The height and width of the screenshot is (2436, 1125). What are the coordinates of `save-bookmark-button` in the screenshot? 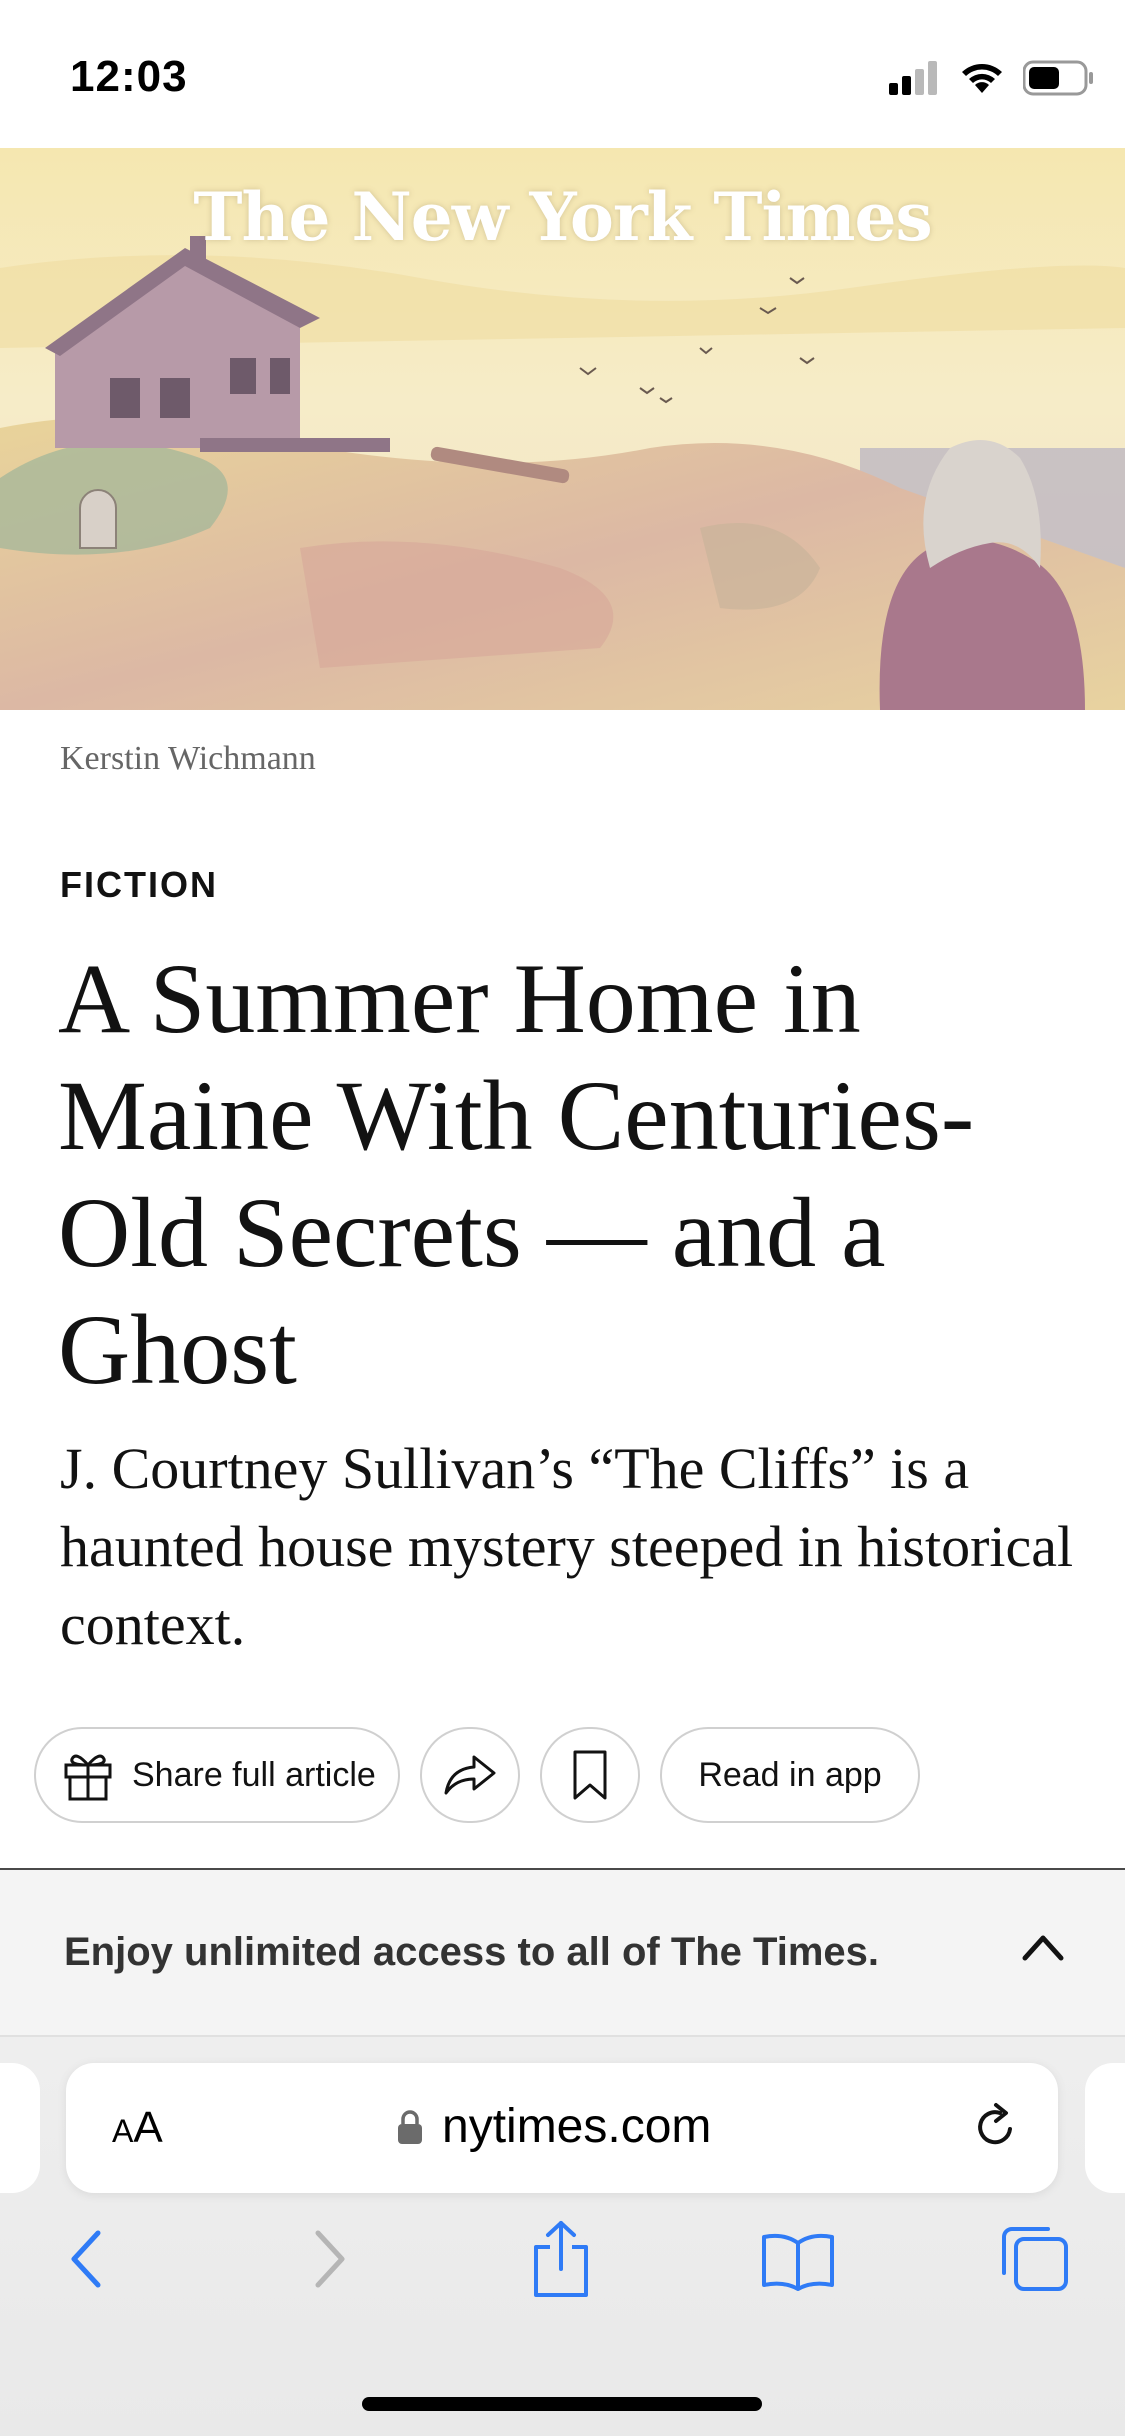 It's located at (590, 1775).